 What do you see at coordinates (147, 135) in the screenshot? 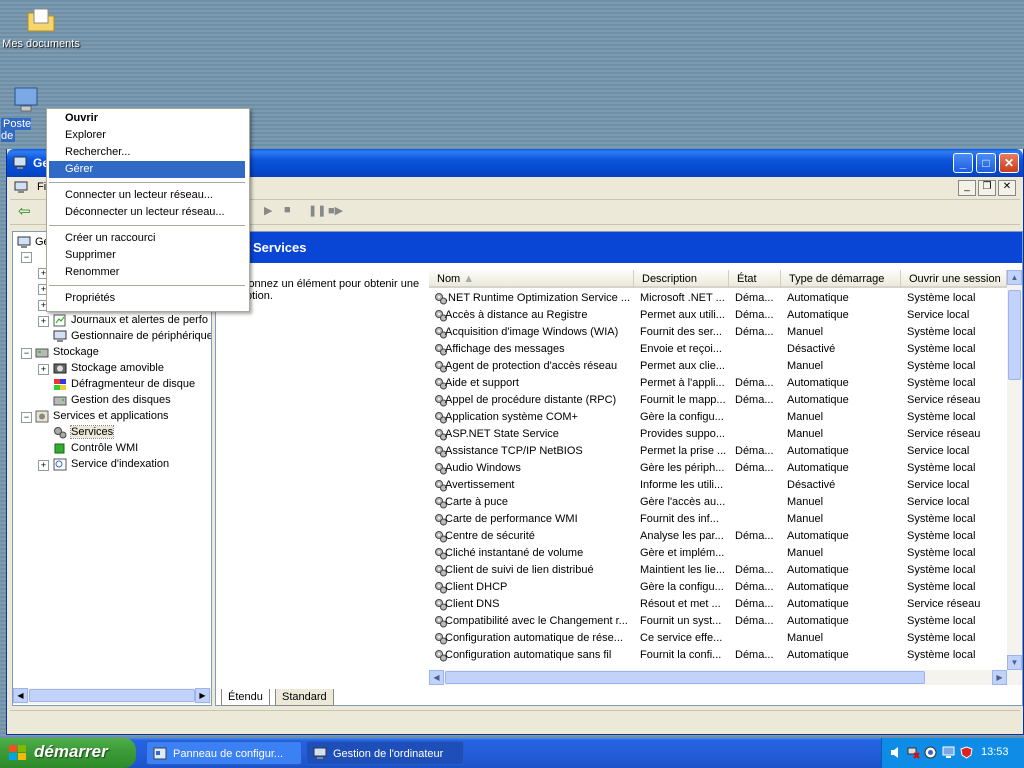
I see `menu-item-explore: Explorer` at bounding box center [147, 135].